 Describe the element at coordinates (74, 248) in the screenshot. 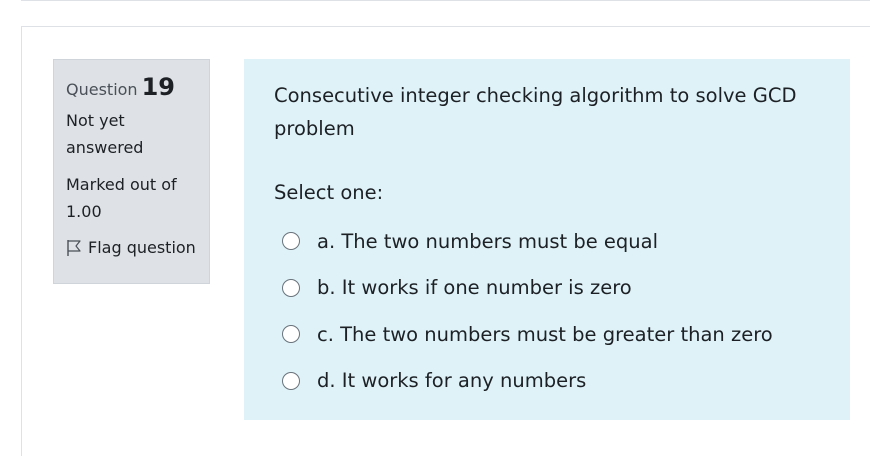

I see `flag-icon` at that location.